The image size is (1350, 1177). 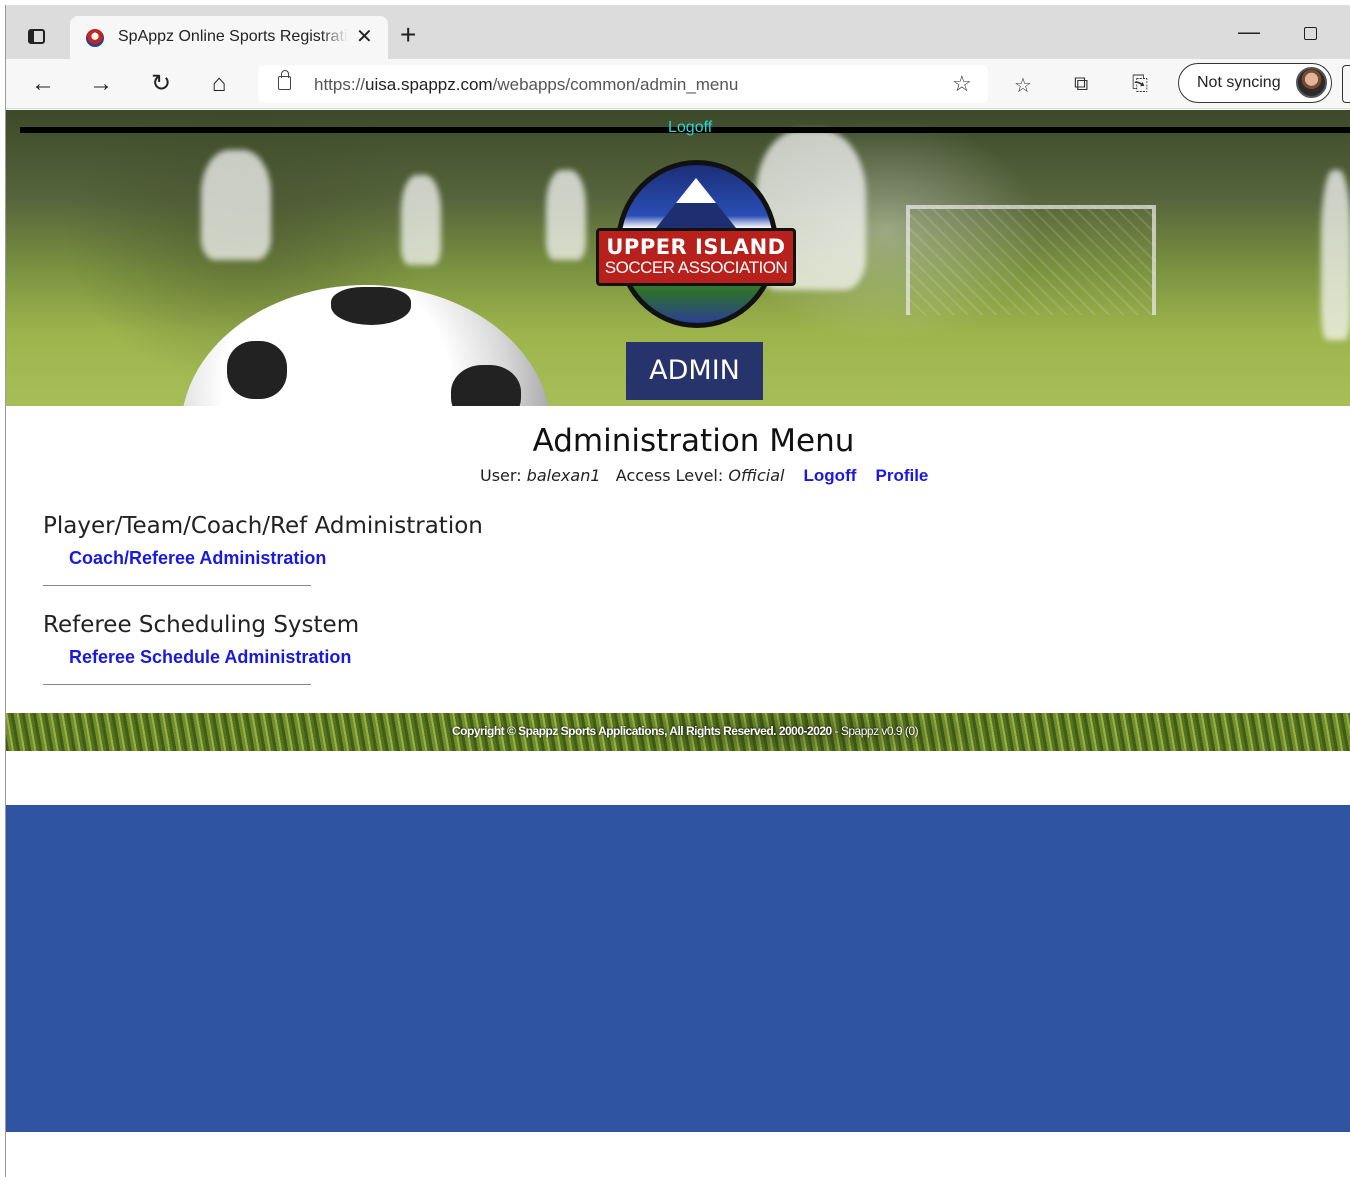 What do you see at coordinates (219, 84) in the screenshot?
I see `home-button: ⌂` at bounding box center [219, 84].